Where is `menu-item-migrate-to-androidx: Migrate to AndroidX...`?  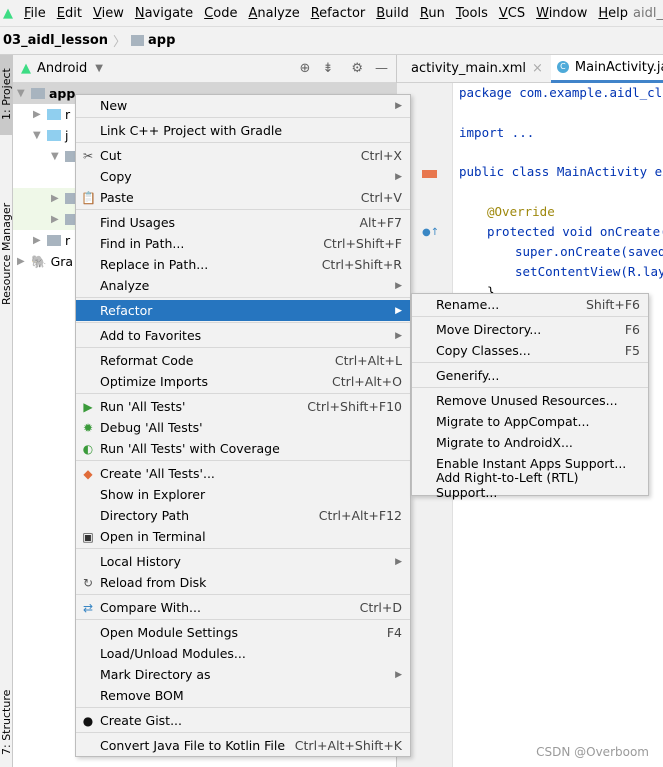
menu-item-migrate-to-androidx: Migrate to AndroidX... is located at coordinates (530, 442).